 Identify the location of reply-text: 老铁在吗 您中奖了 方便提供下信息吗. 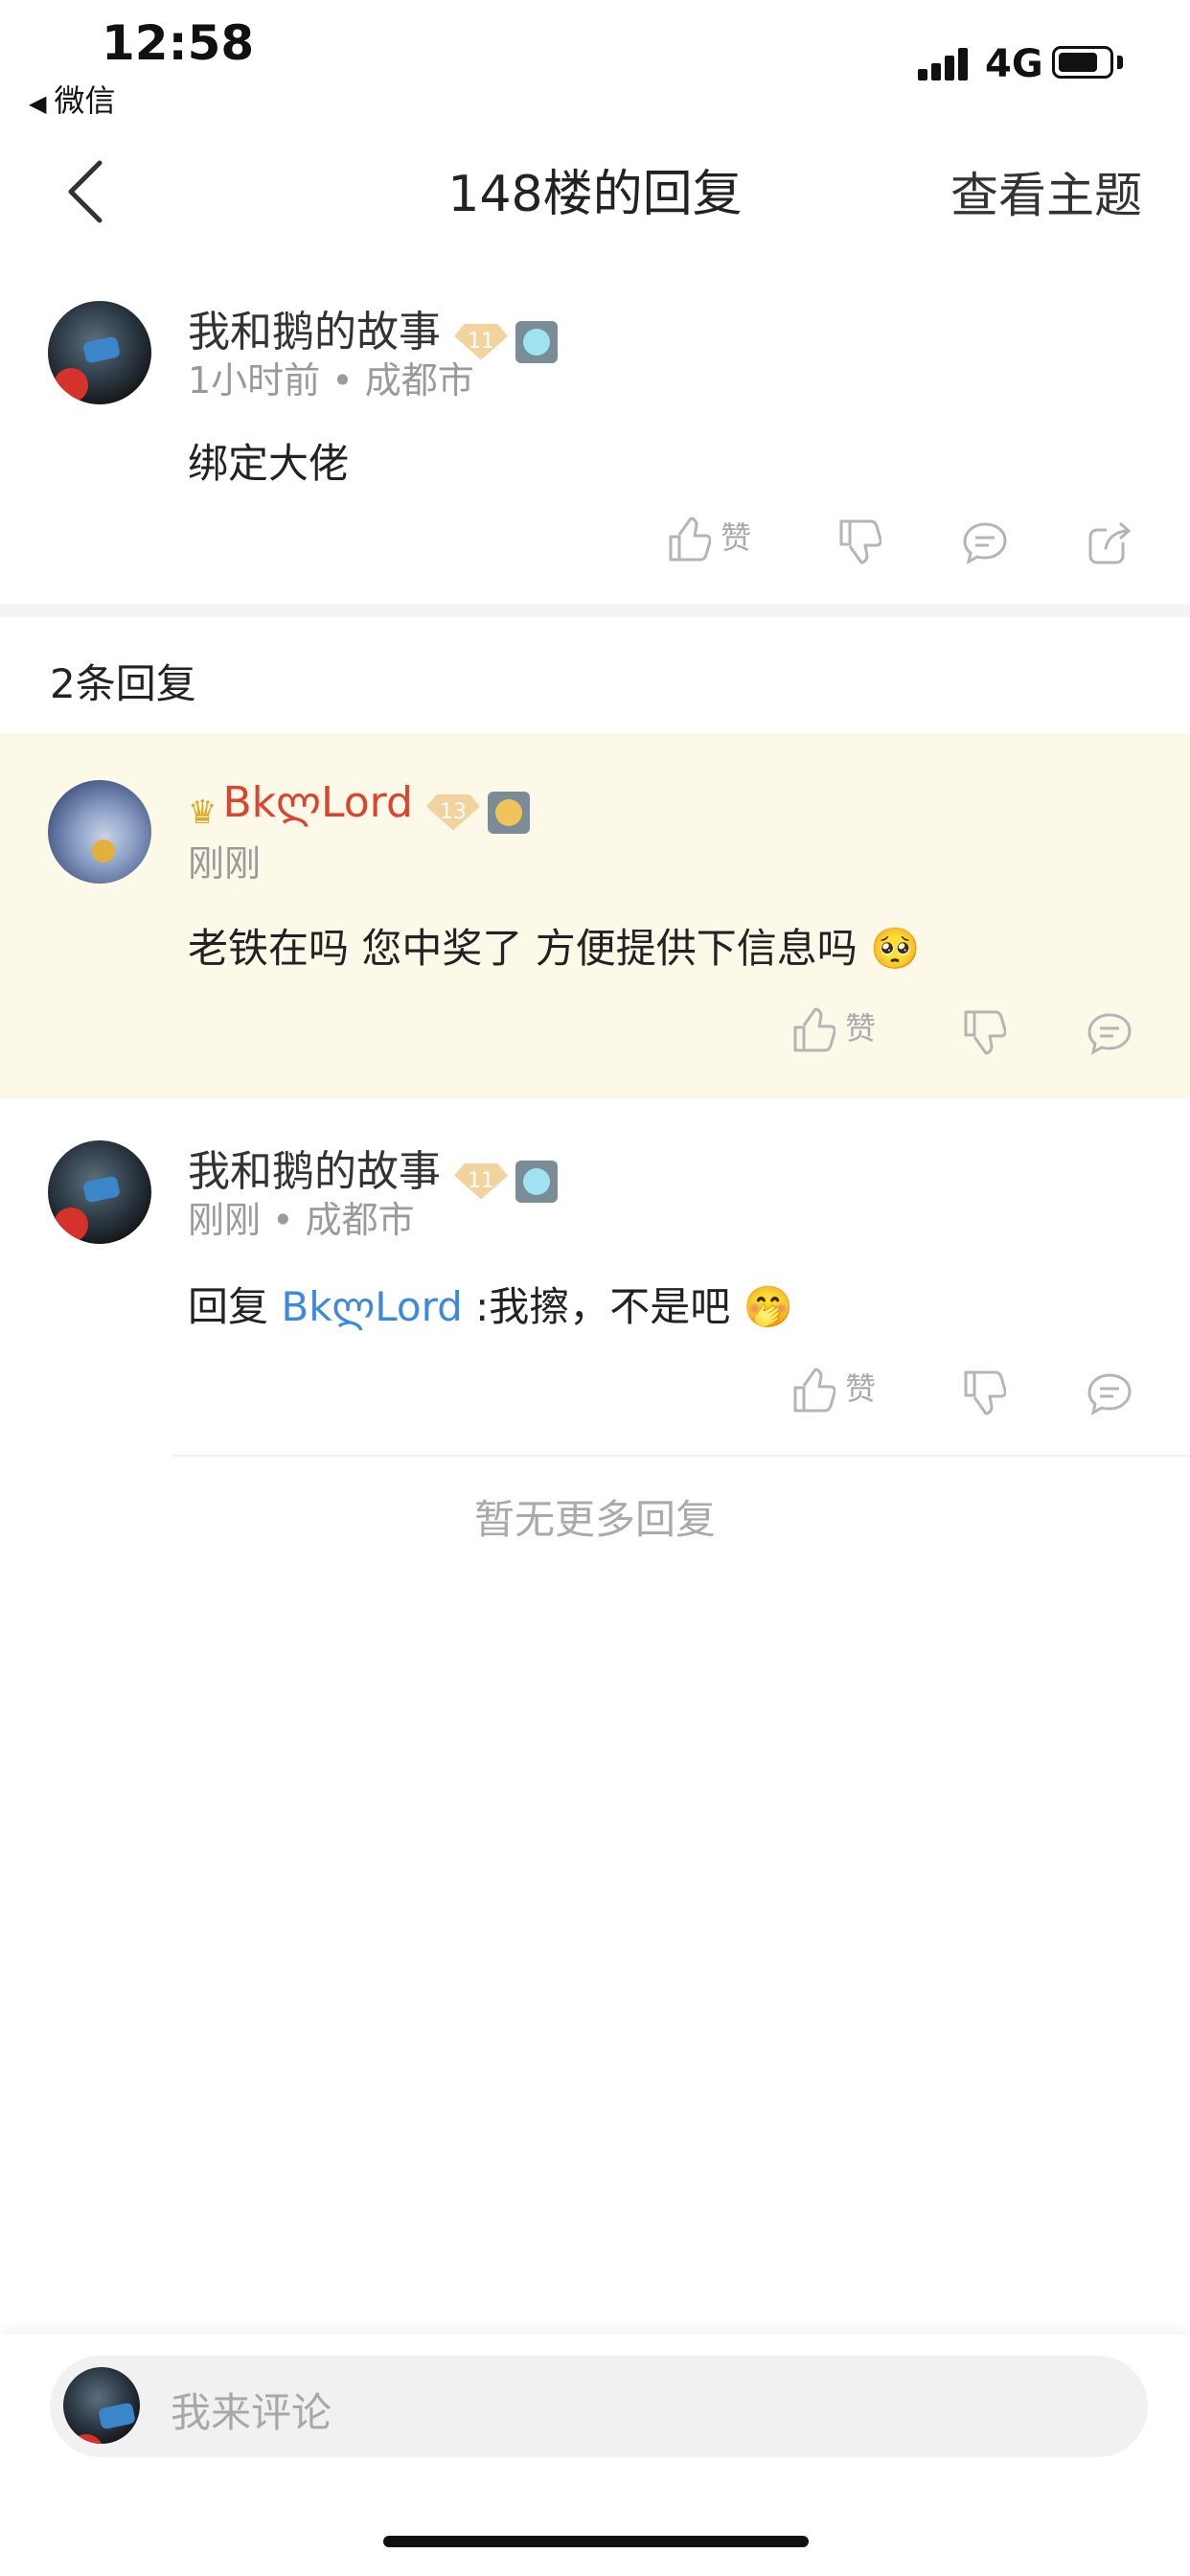
(523, 948).